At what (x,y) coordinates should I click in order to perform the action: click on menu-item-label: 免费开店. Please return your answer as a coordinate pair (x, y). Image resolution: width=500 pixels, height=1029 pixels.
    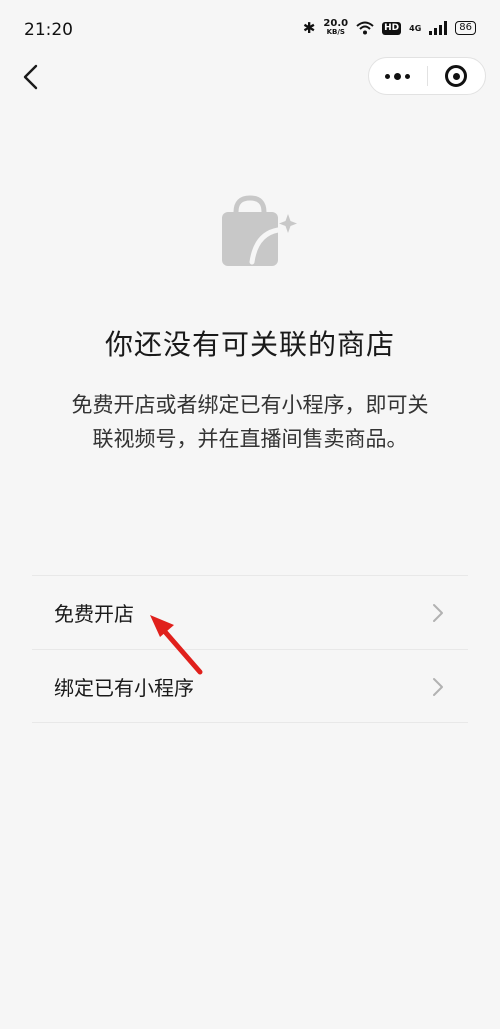
    Looking at the image, I should click on (94, 614).